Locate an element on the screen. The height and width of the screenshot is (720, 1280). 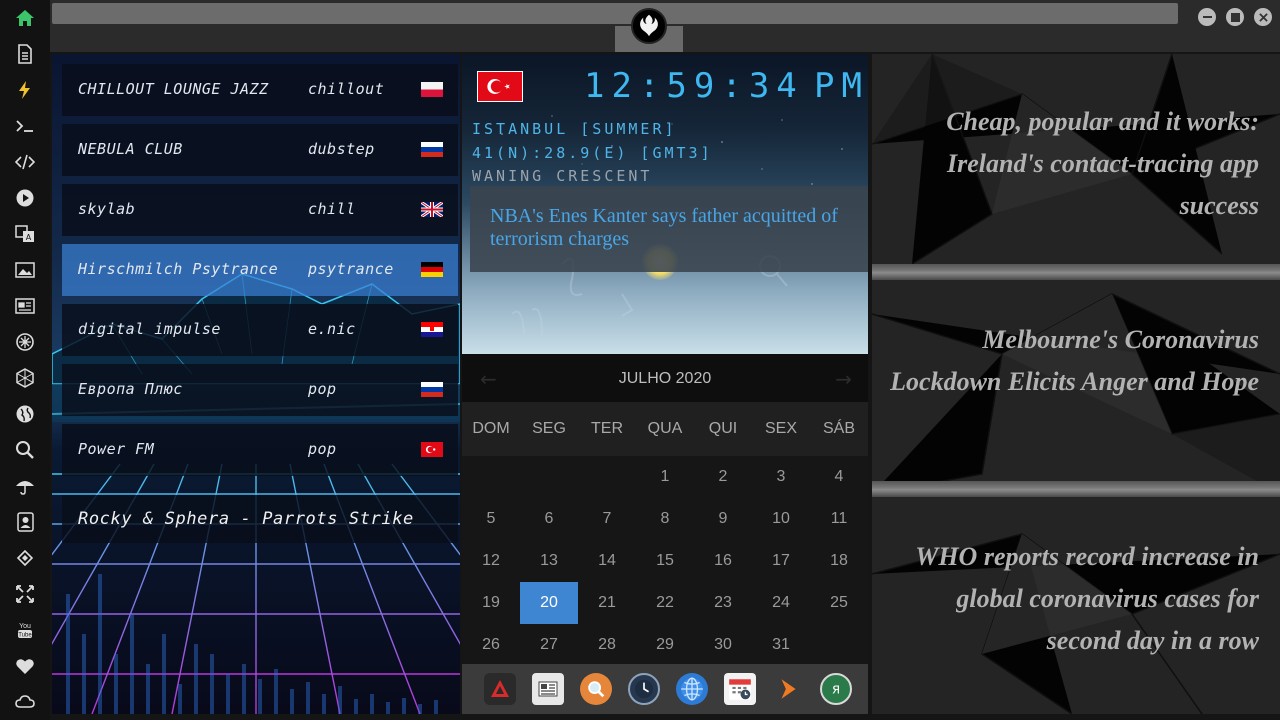
calendar-day: 19 is located at coordinates (491, 603).